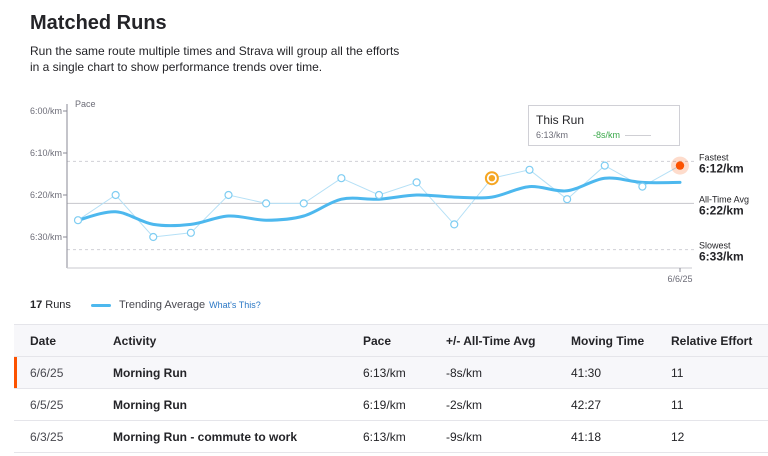 The width and height of the screenshot is (768, 456). I want to click on fastest-point, so click(680, 165).